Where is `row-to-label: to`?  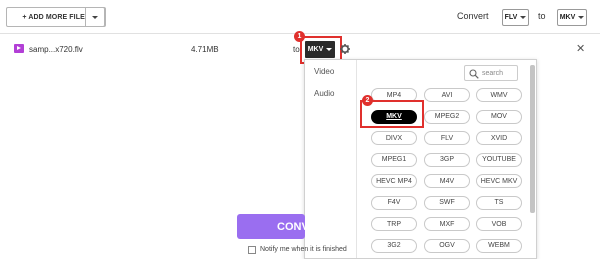
row-to-label: to is located at coordinates (296, 49).